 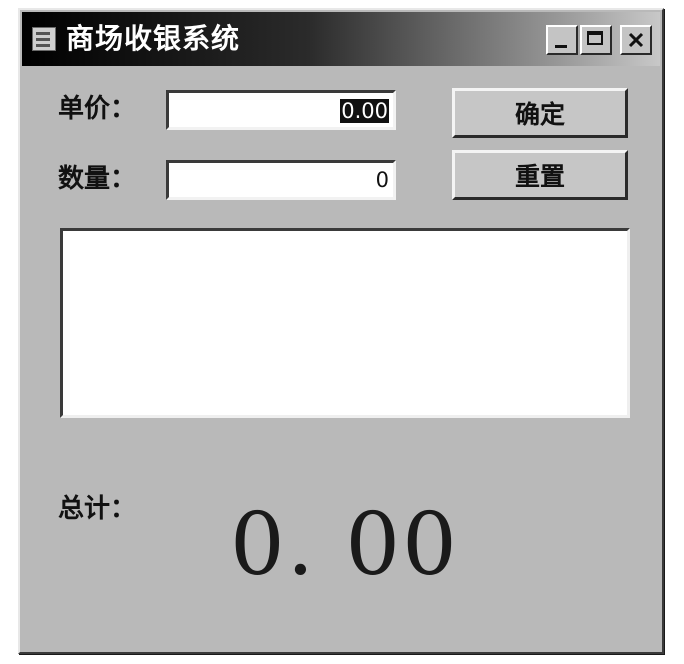 I want to click on total-amount: 0. 00, so click(x=344, y=545).